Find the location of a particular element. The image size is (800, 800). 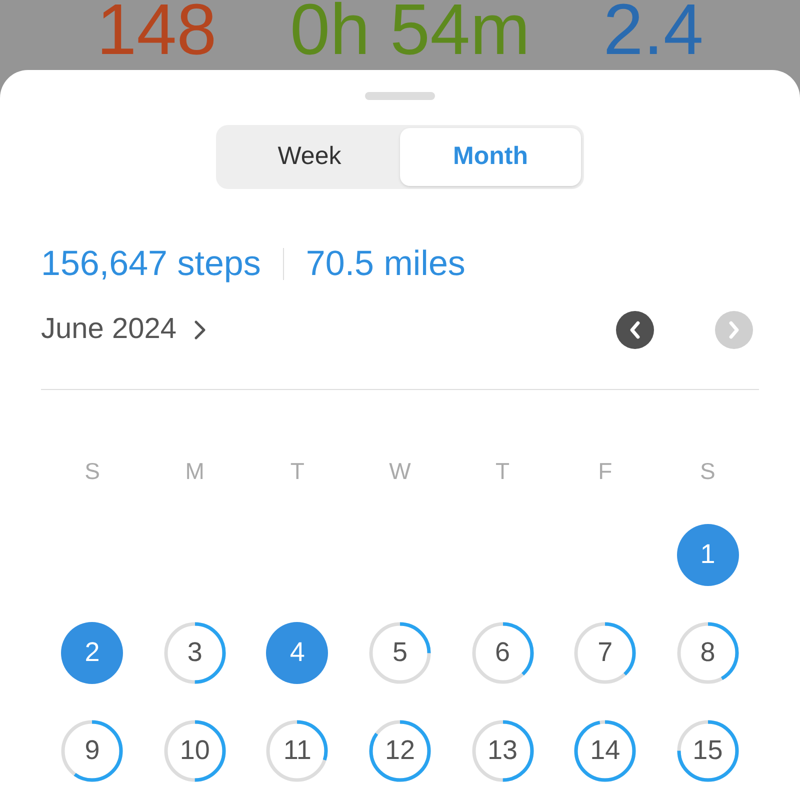

day-button: 3 is located at coordinates (195, 653).